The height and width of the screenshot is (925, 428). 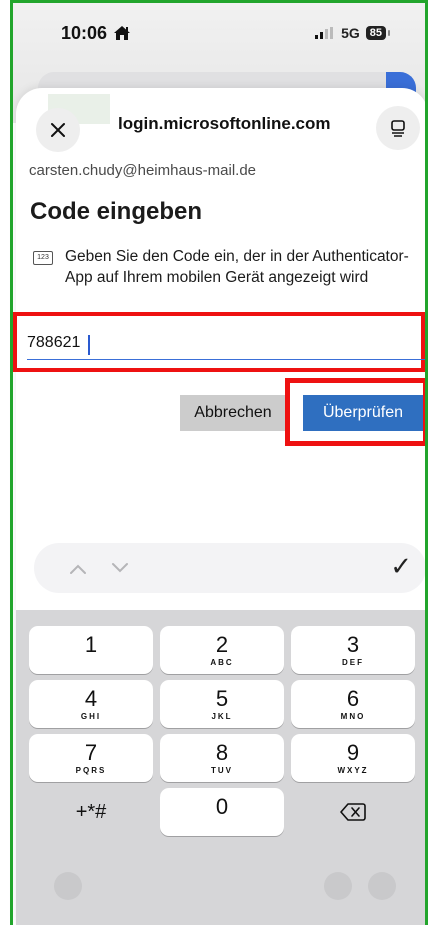 I want to click on key-3: 3 DEF, so click(x=353, y=650).